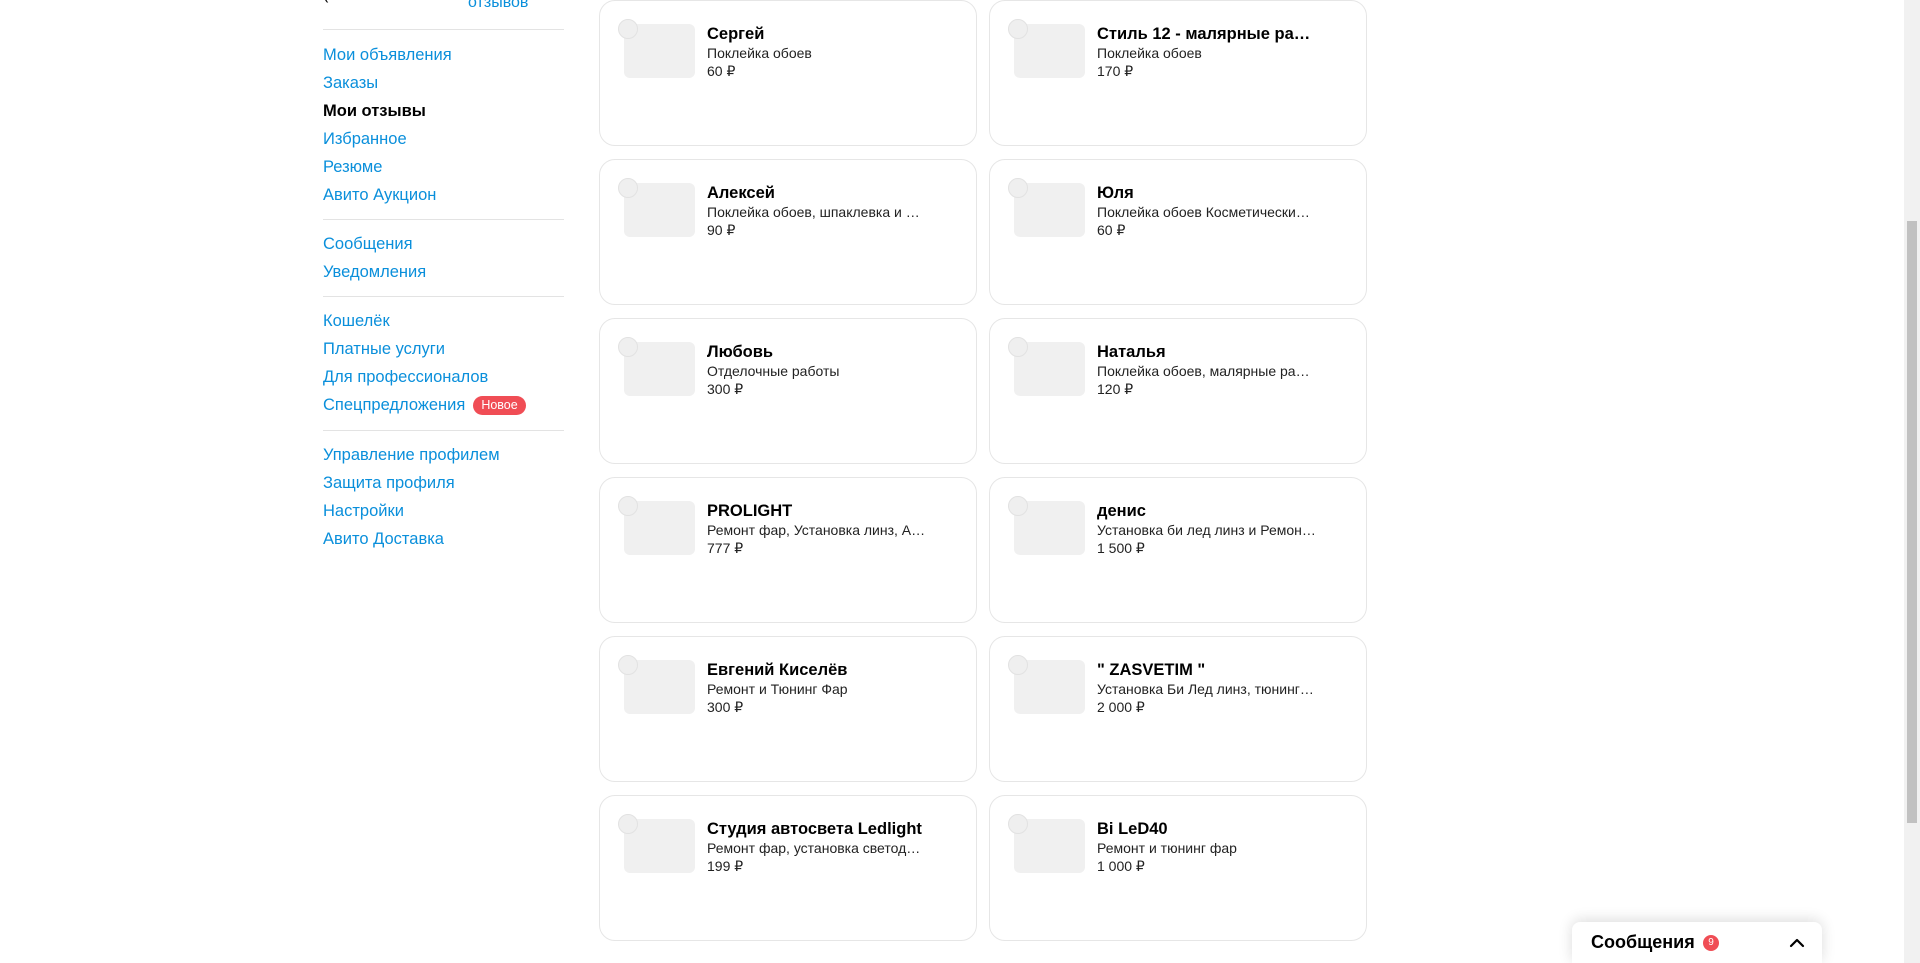 The width and height of the screenshot is (1920, 963). Describe the element at coordinates (443, 244) in the screenshot. I see `sidebar-item-messages: Сообщения` at that location.